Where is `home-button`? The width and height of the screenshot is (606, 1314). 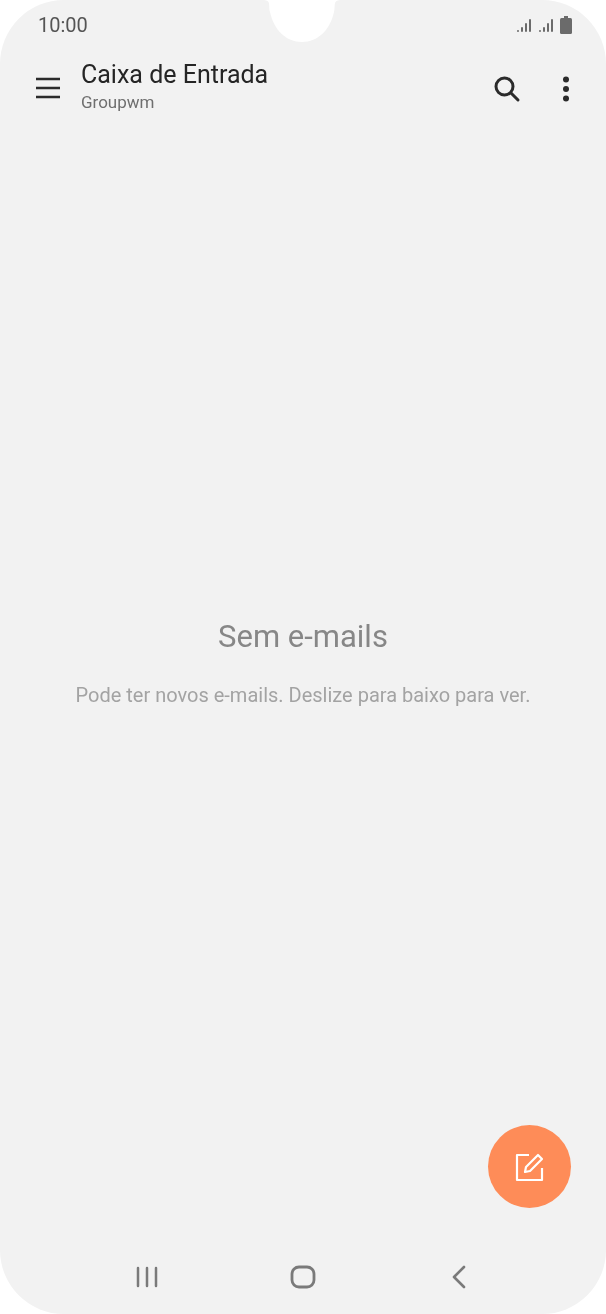
home-button is located at coordinates (303, 1277).